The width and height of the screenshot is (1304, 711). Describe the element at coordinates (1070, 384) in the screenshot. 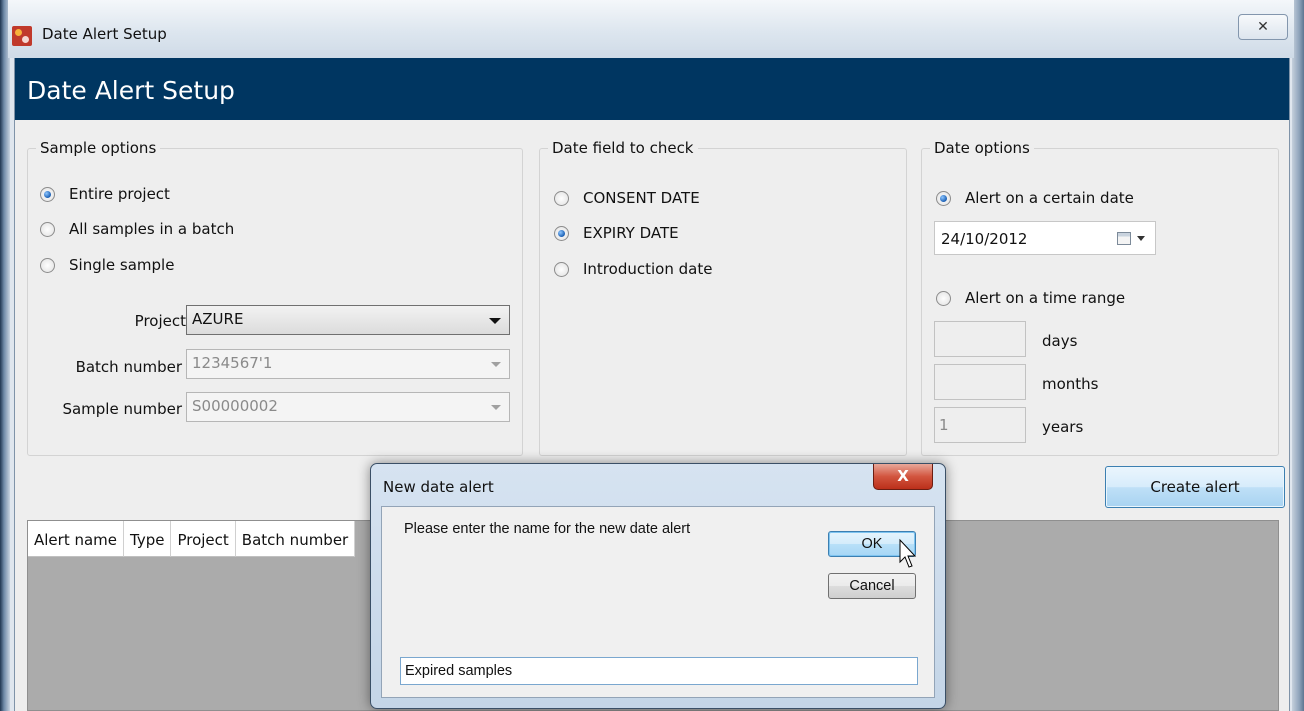

I see `months-label: months` at that location.